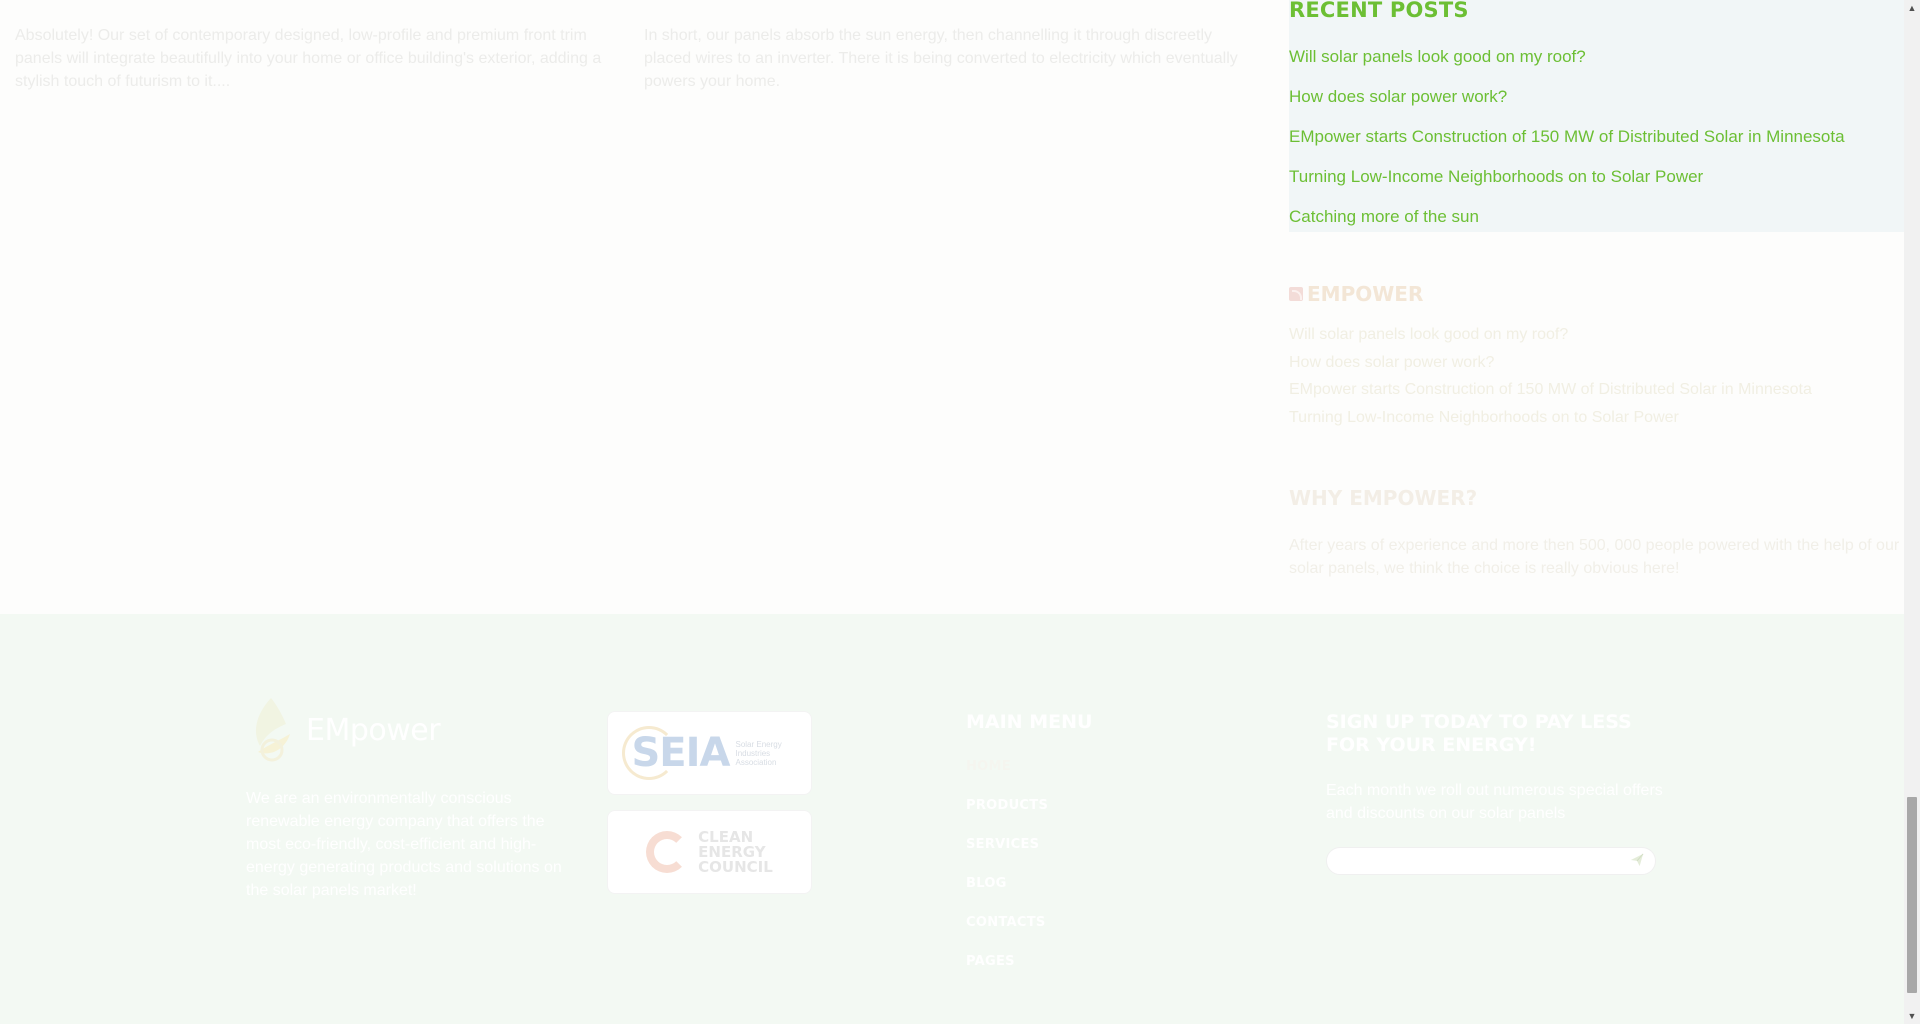  What do you see at coordinates (1398, 96) in the screenshot?
I see `recent-post-link: How does solar power work?` at bounding box center [1398, 96].